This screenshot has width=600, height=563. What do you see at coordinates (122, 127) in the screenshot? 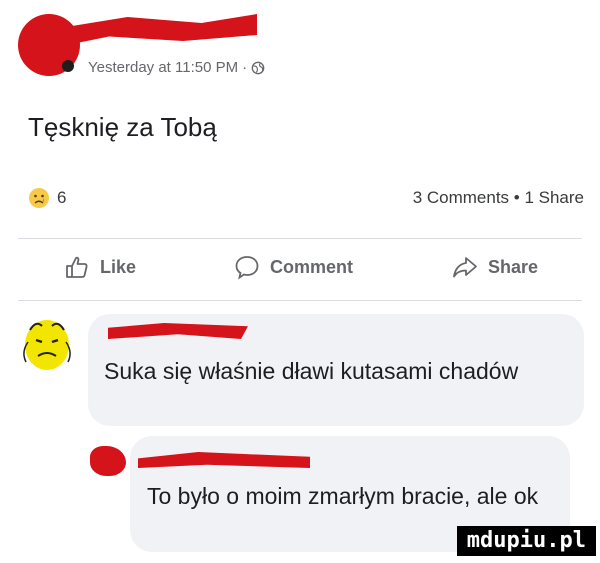
I see `post-text: Tęsknię za Tobą` at bounding box center [122, 127].